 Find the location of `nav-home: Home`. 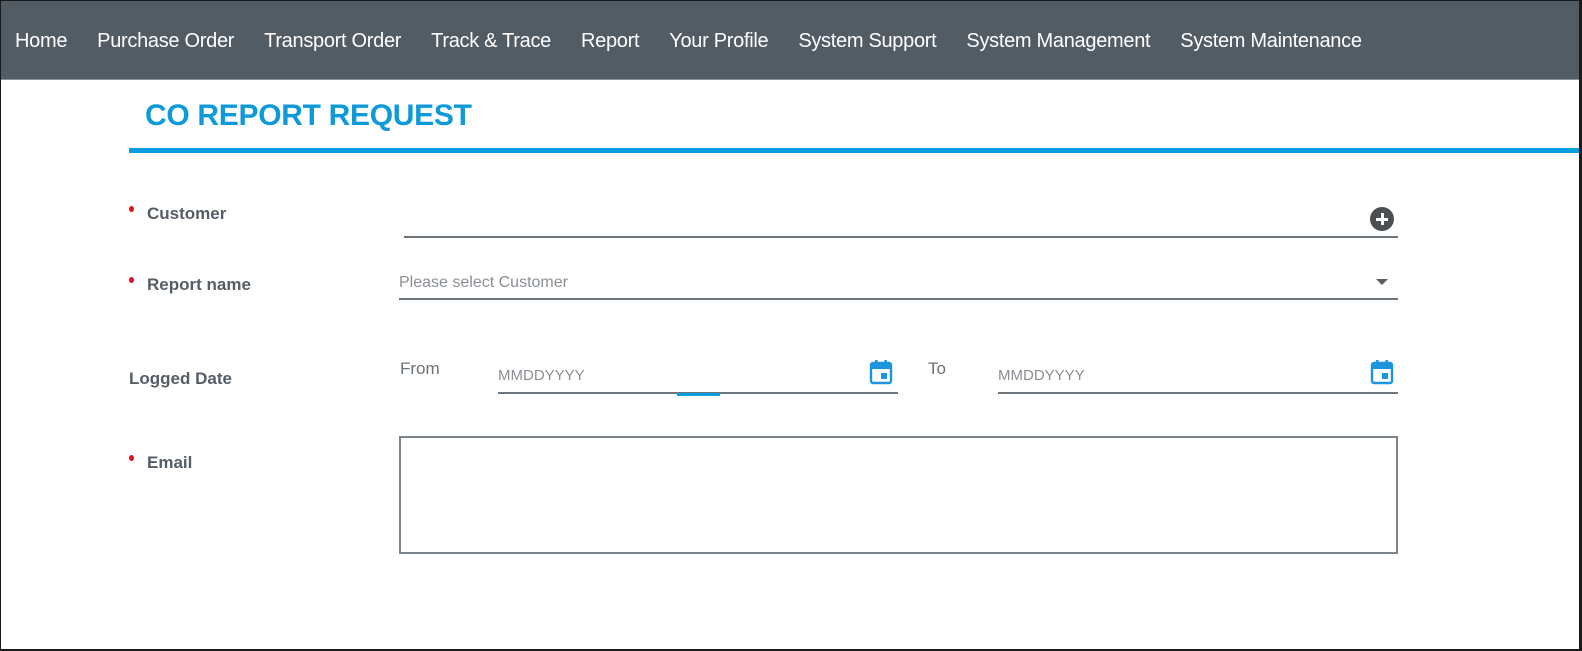

nav-home: Home is located at coordinates (41, 40).